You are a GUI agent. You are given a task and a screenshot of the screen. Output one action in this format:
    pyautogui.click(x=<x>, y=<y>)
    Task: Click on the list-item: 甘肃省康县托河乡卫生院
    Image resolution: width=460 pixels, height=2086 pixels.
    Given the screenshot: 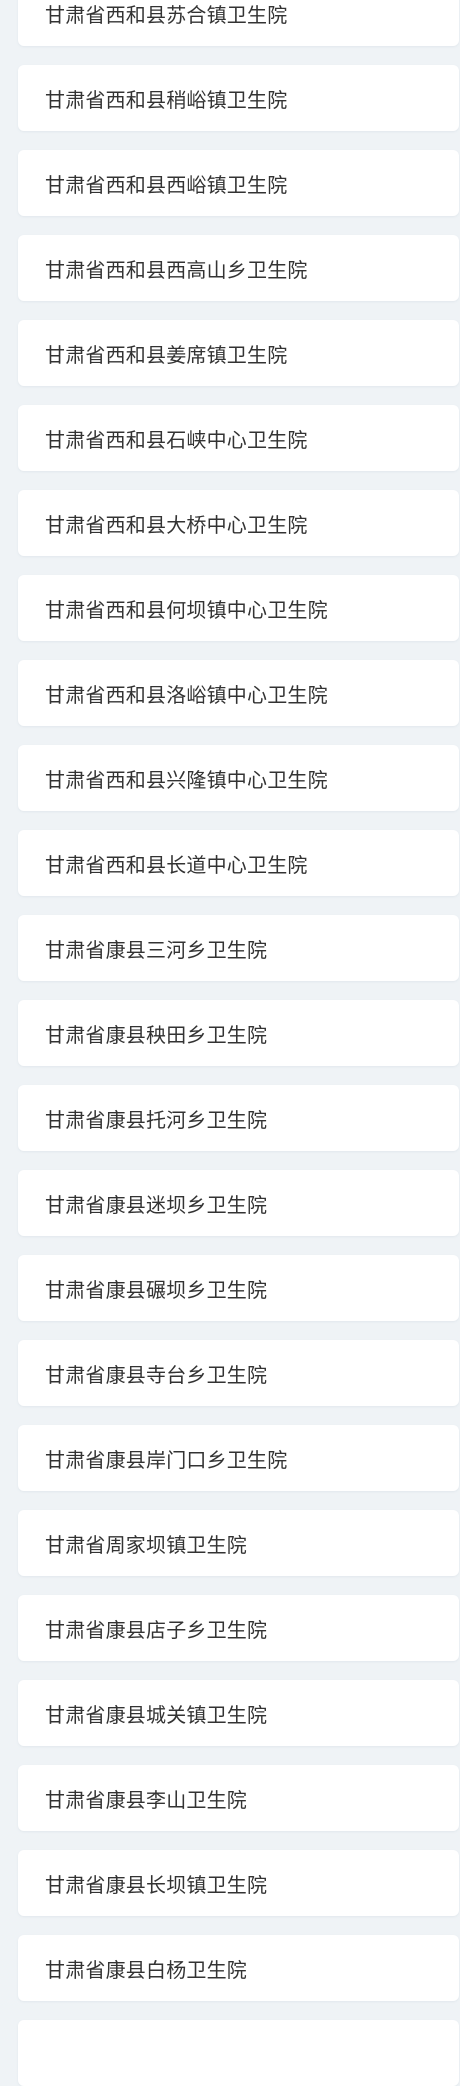 What is the action you would take?
    pyautogui.click(x=238, y=1118)
    